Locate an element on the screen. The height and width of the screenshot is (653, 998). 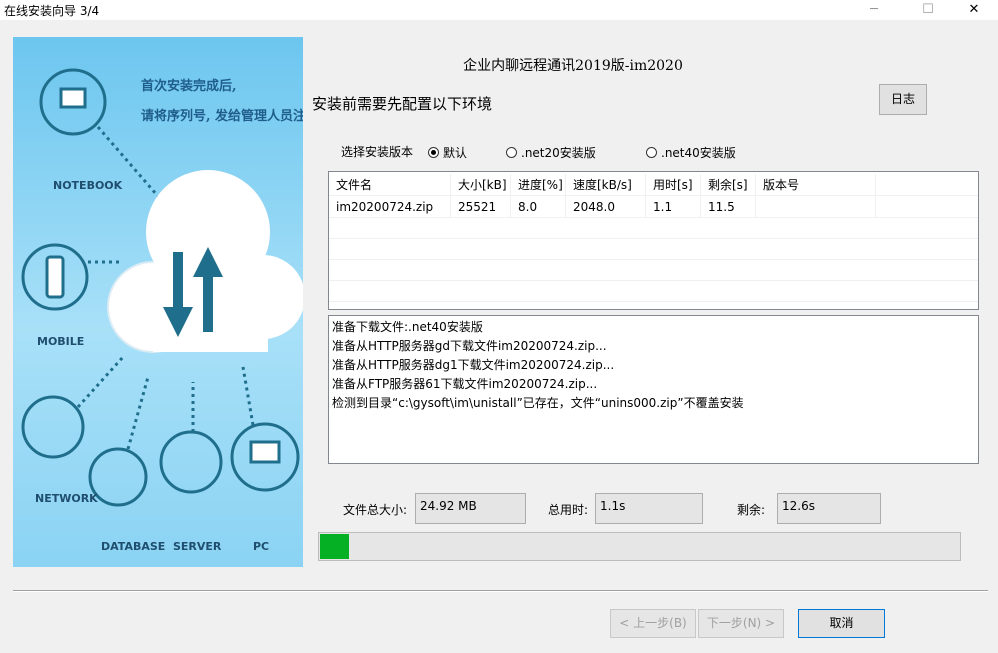
radio-label: .net40安装版 is located at coordinates (698, 153).